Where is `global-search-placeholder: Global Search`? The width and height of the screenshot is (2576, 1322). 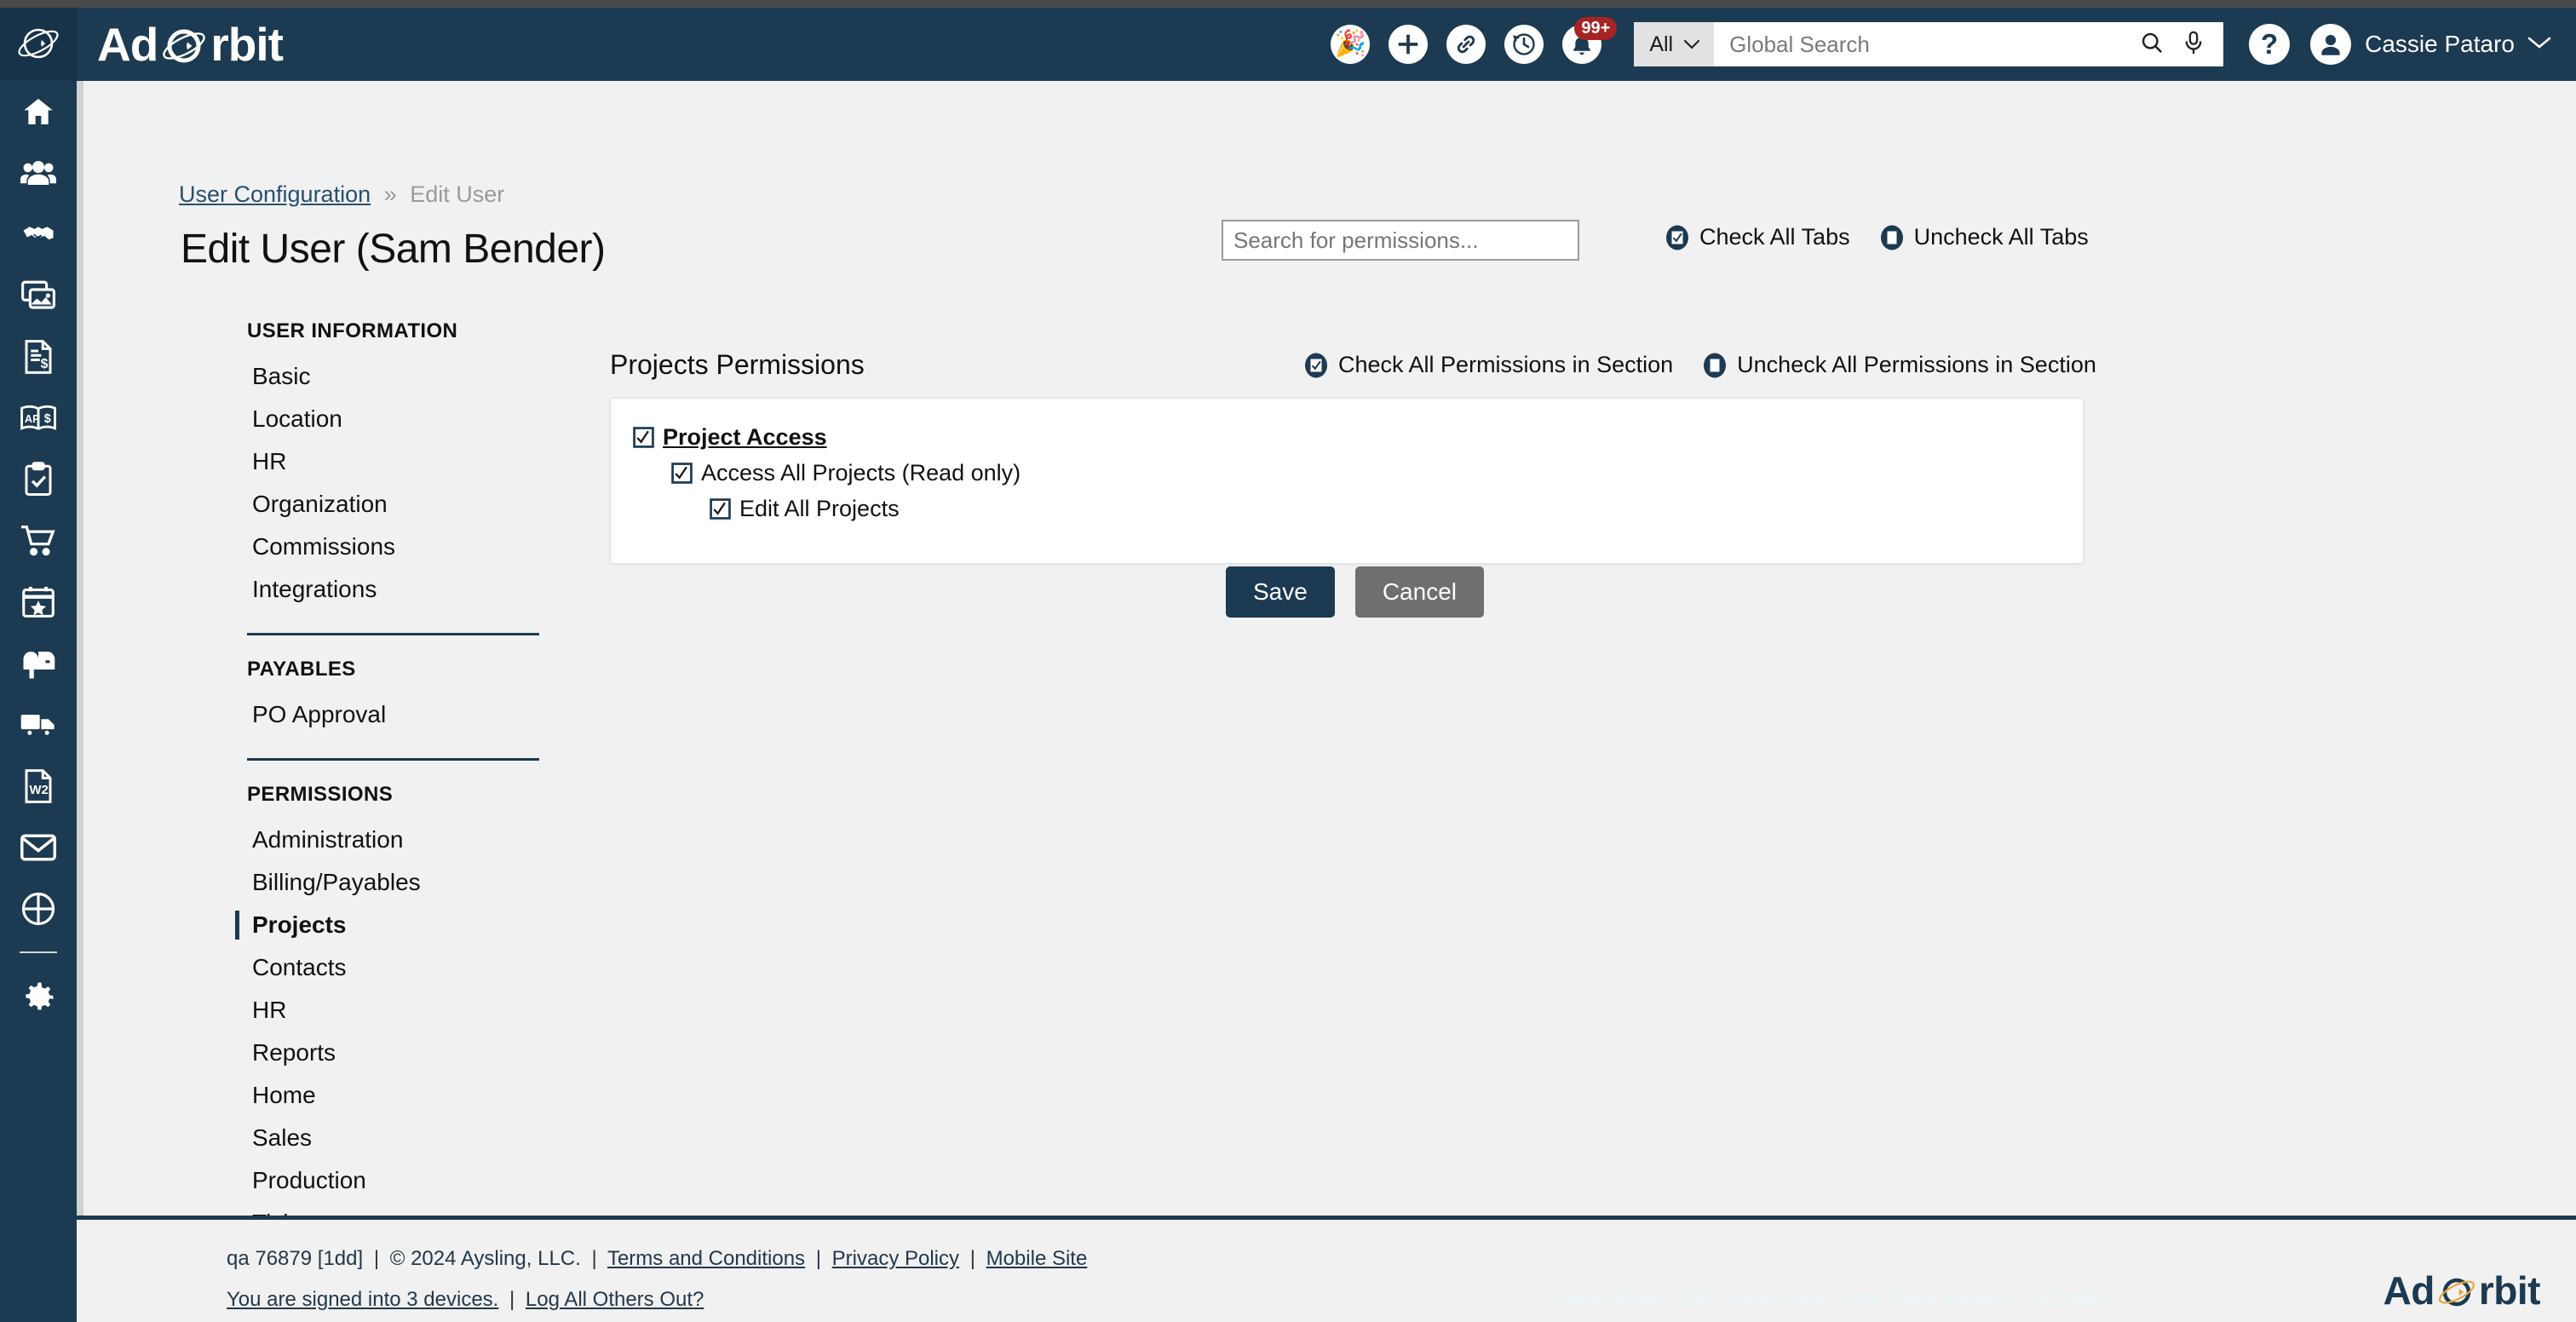
global-search-placeholder: Global Search is located at coordinates (1799, 44).